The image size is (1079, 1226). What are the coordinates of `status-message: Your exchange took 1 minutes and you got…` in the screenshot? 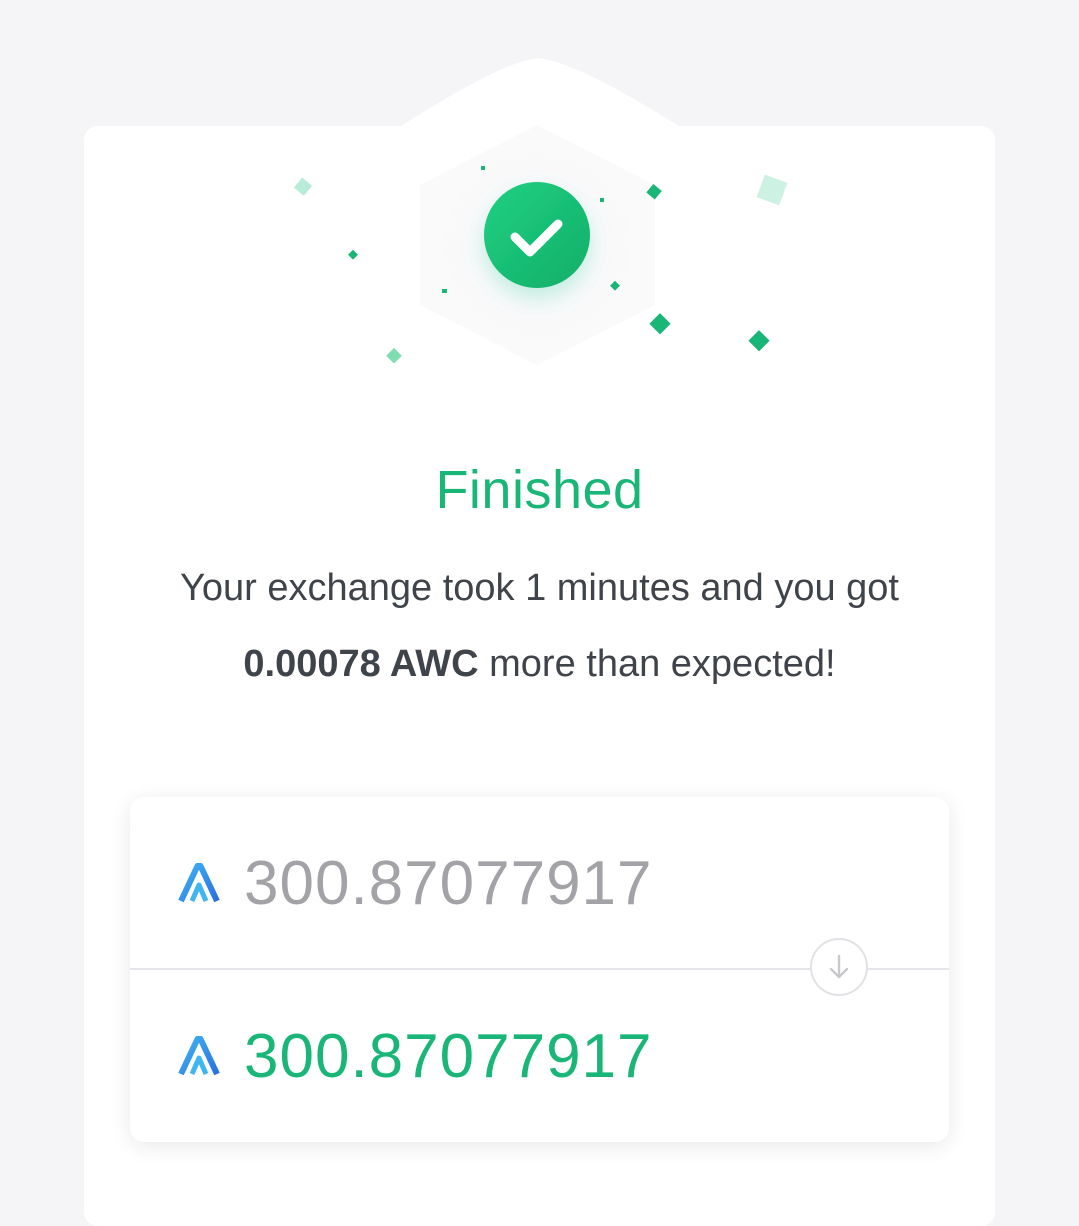 It's located at (539, 626).